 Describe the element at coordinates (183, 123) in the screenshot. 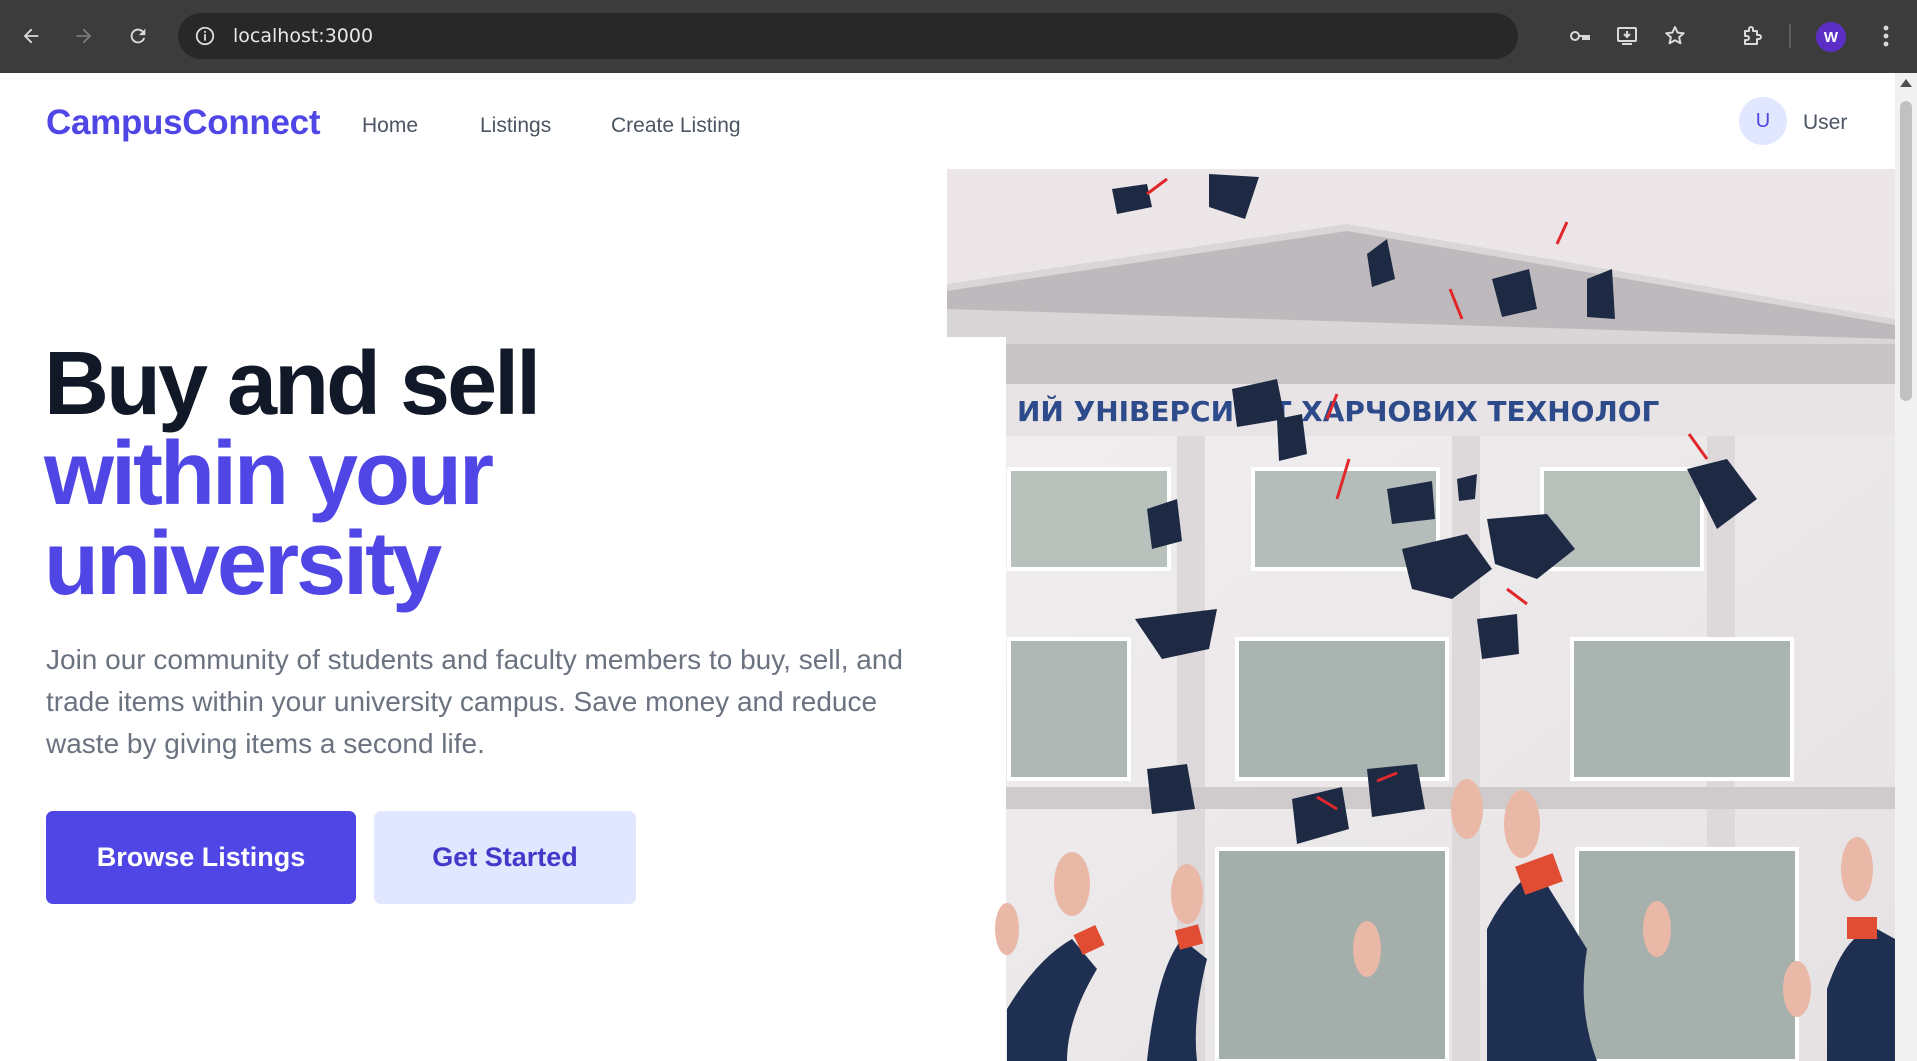

I see `brand-logo: CampusConnect` at that location.